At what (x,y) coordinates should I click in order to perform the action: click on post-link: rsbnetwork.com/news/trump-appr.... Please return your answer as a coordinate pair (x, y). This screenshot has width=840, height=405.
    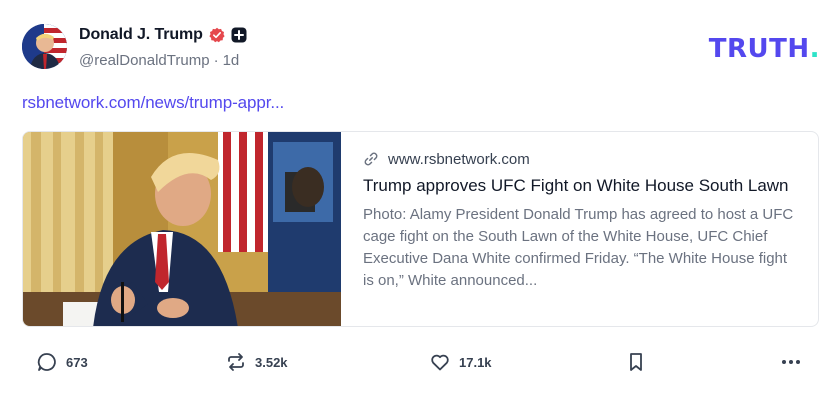
    Looking at the image, I should click on (153, 103).